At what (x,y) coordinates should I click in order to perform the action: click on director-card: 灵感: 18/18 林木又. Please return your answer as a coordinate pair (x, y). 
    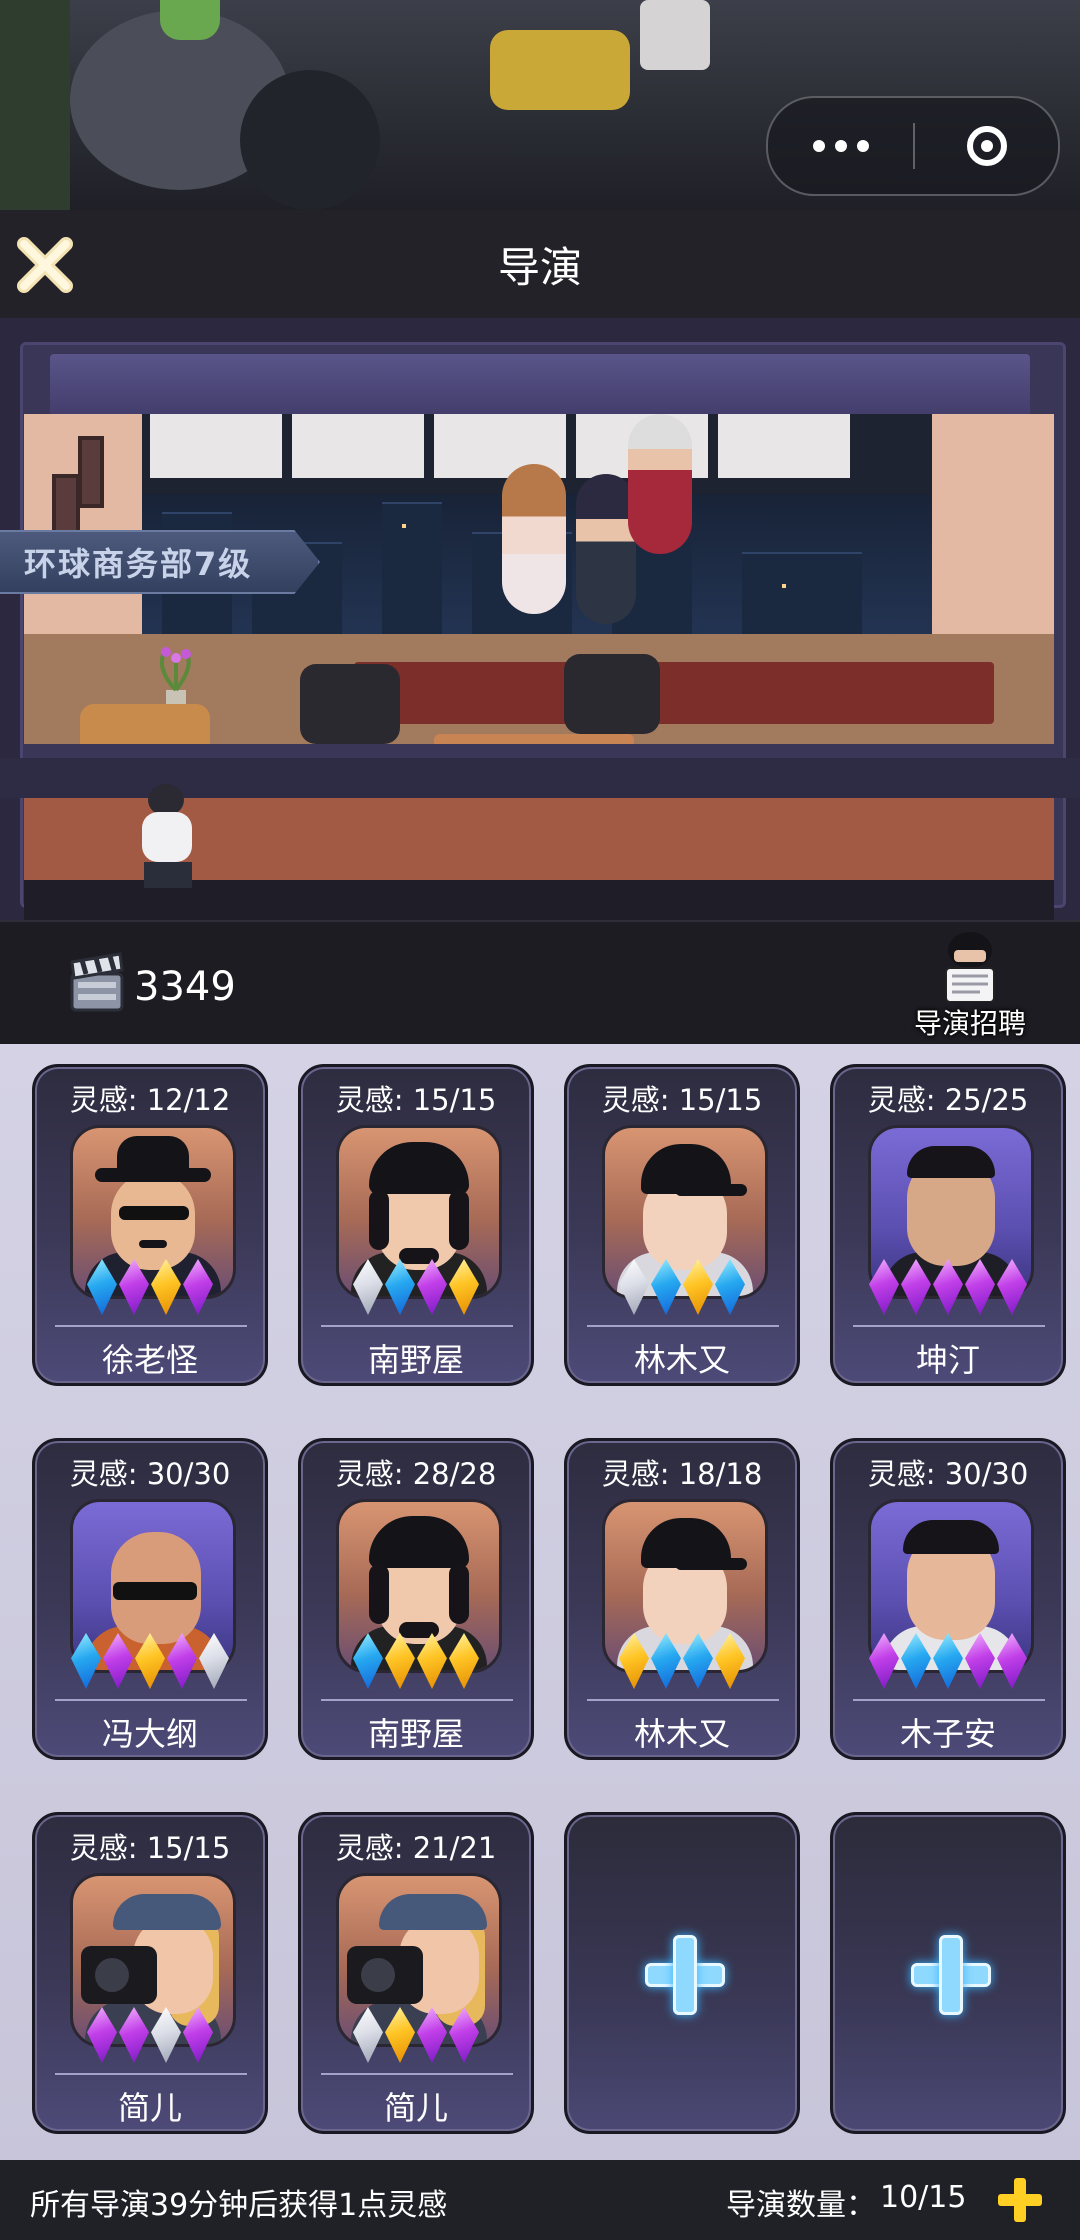
    Looking at the image, I should click on (682, 1599).